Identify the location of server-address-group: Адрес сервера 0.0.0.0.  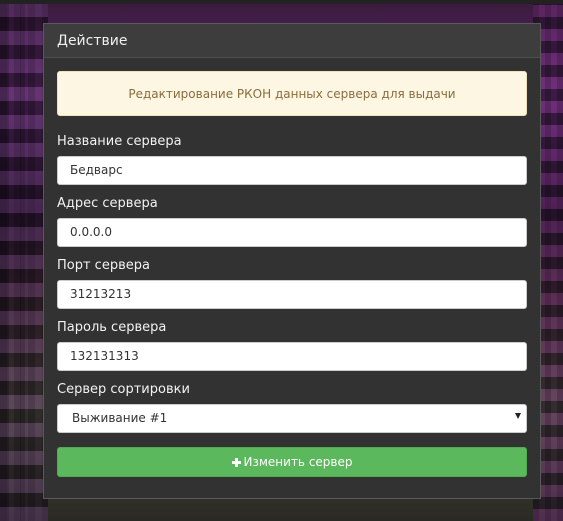
(292, 220).